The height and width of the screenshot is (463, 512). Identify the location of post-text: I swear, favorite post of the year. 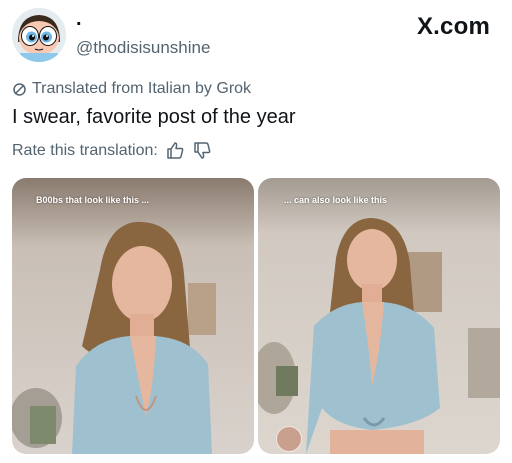
(154, 117).